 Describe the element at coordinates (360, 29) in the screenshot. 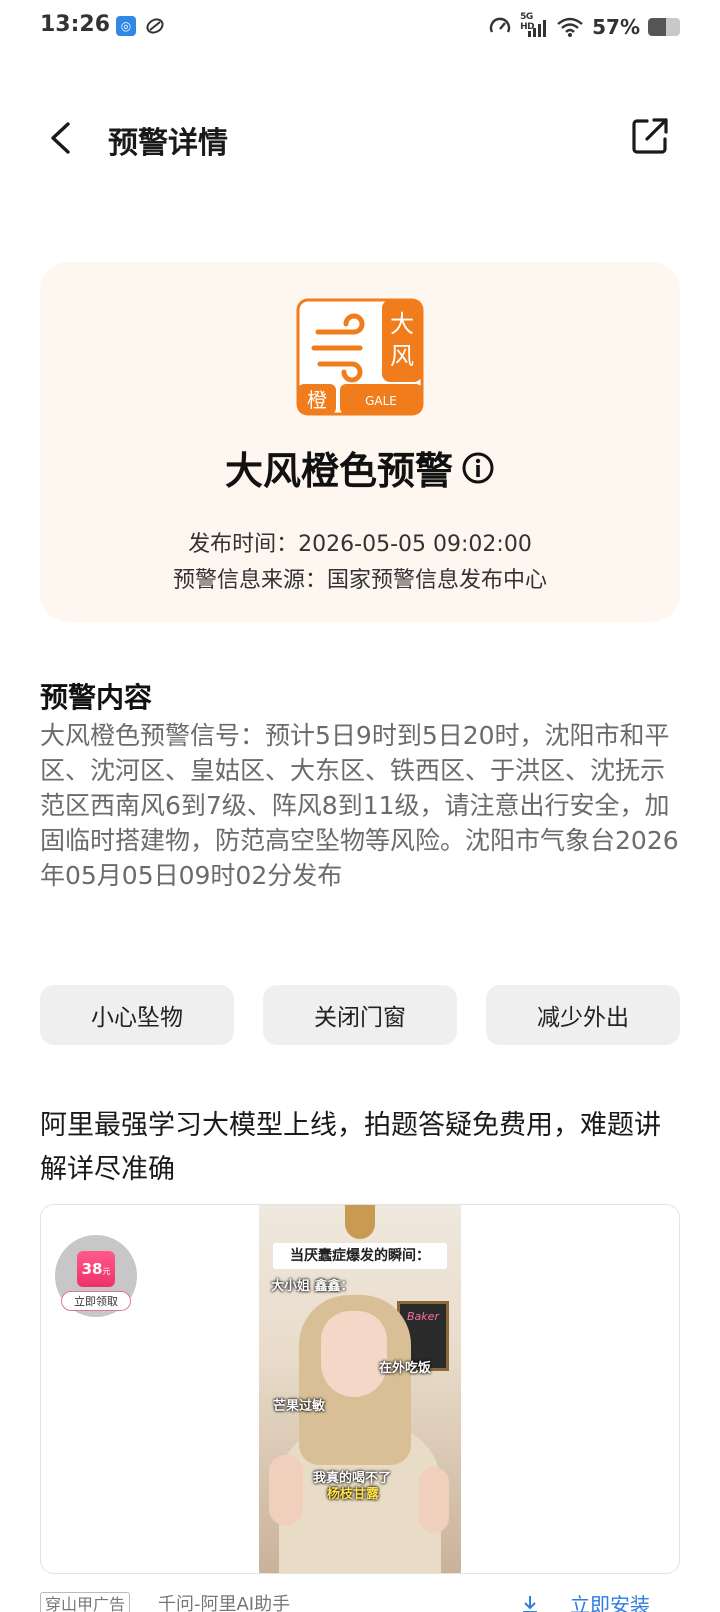

I see `status-bar: 13:26 ◎ 5G HD 57%` at that location.